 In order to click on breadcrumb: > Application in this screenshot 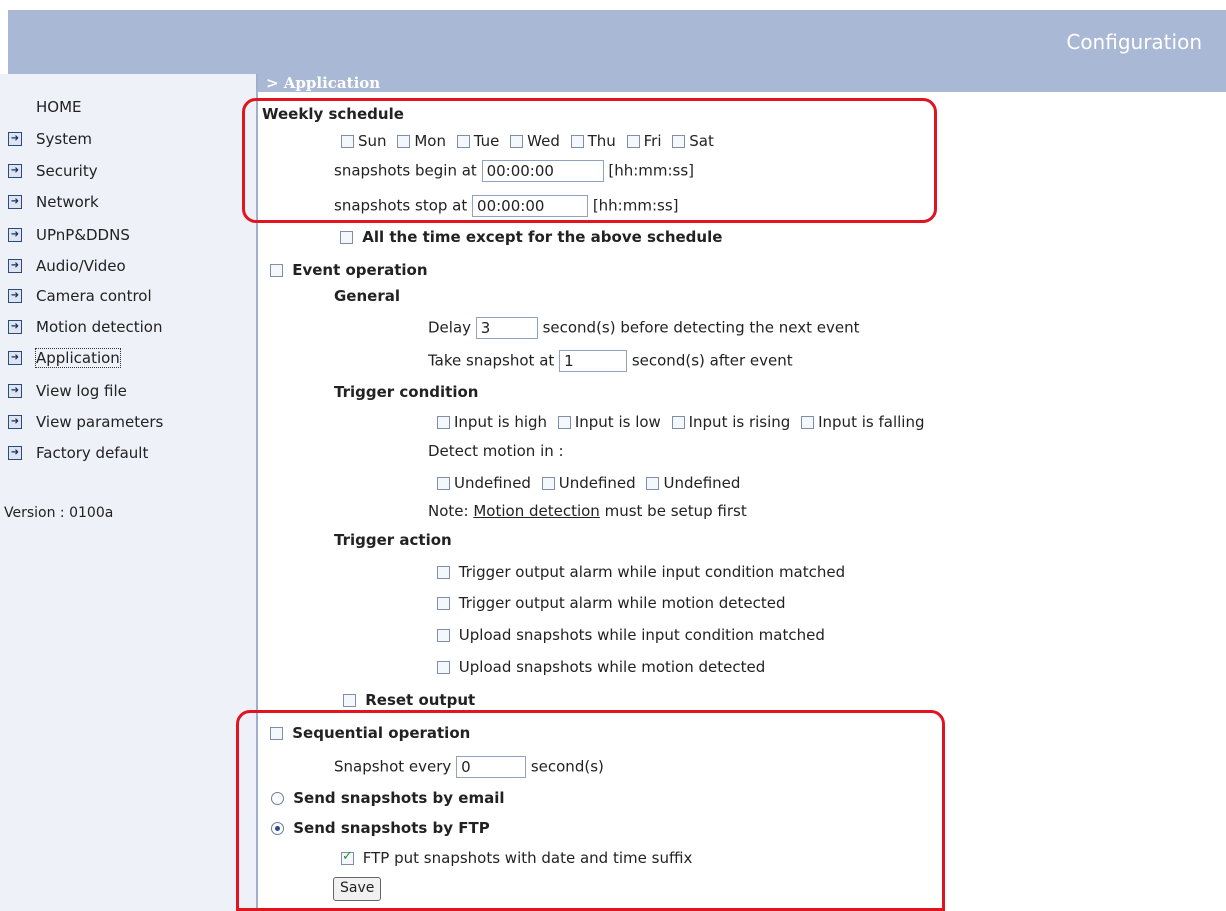, I will do `click(742, 83)`.